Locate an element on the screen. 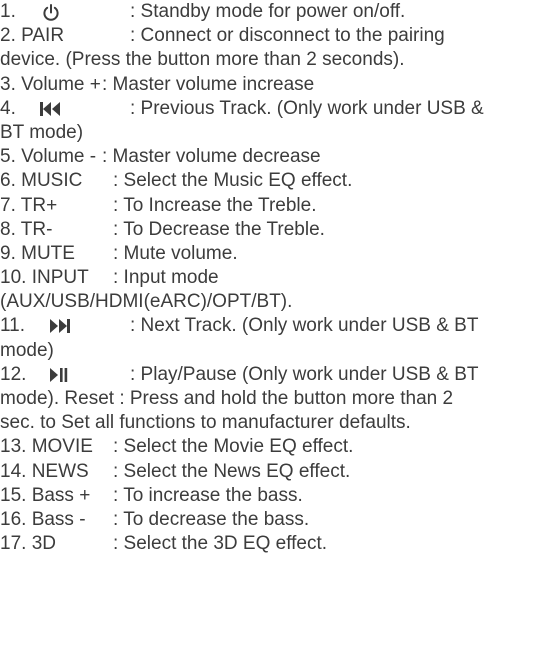 The image size is (540, 667). item-description: : To decrease the bass. is located at coordinates (211, 519).